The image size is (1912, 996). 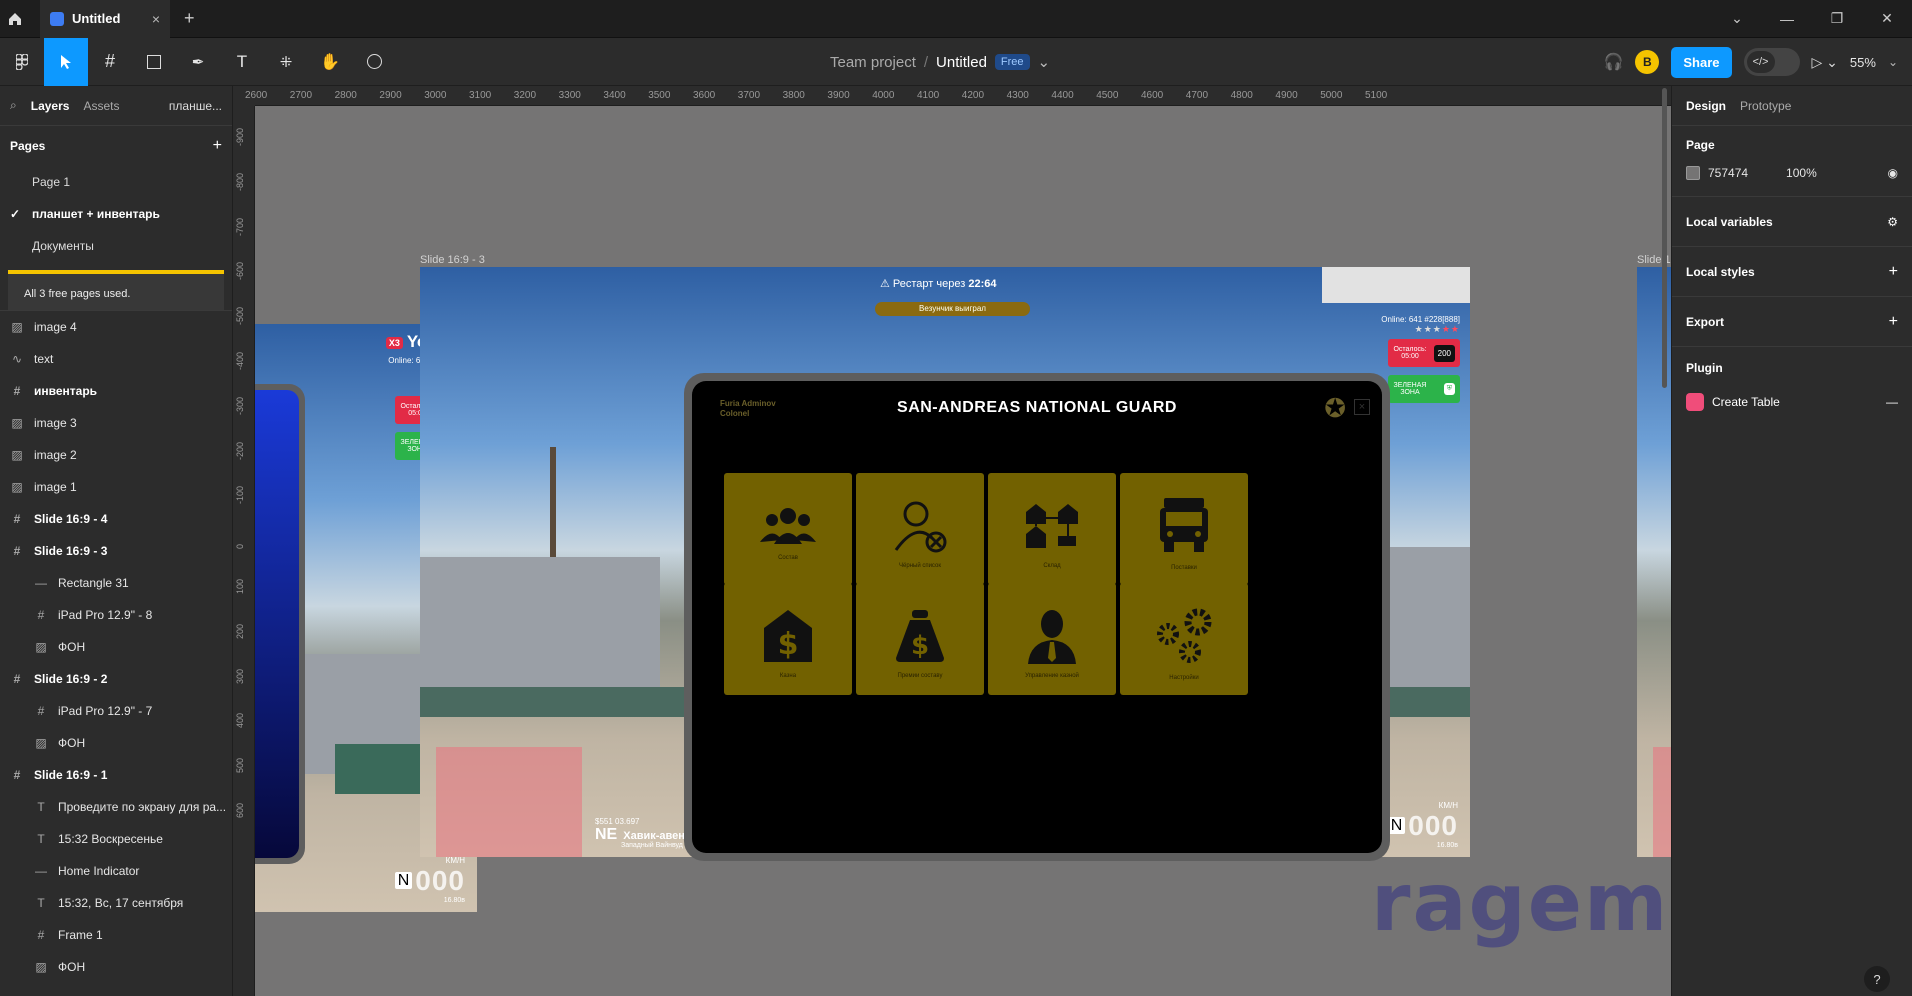 What do you see at coordinates (116, 214) in the screenshot?
I see `page-item-current: ✓ планшет + инвентарь` at bounding box center [116, 214].